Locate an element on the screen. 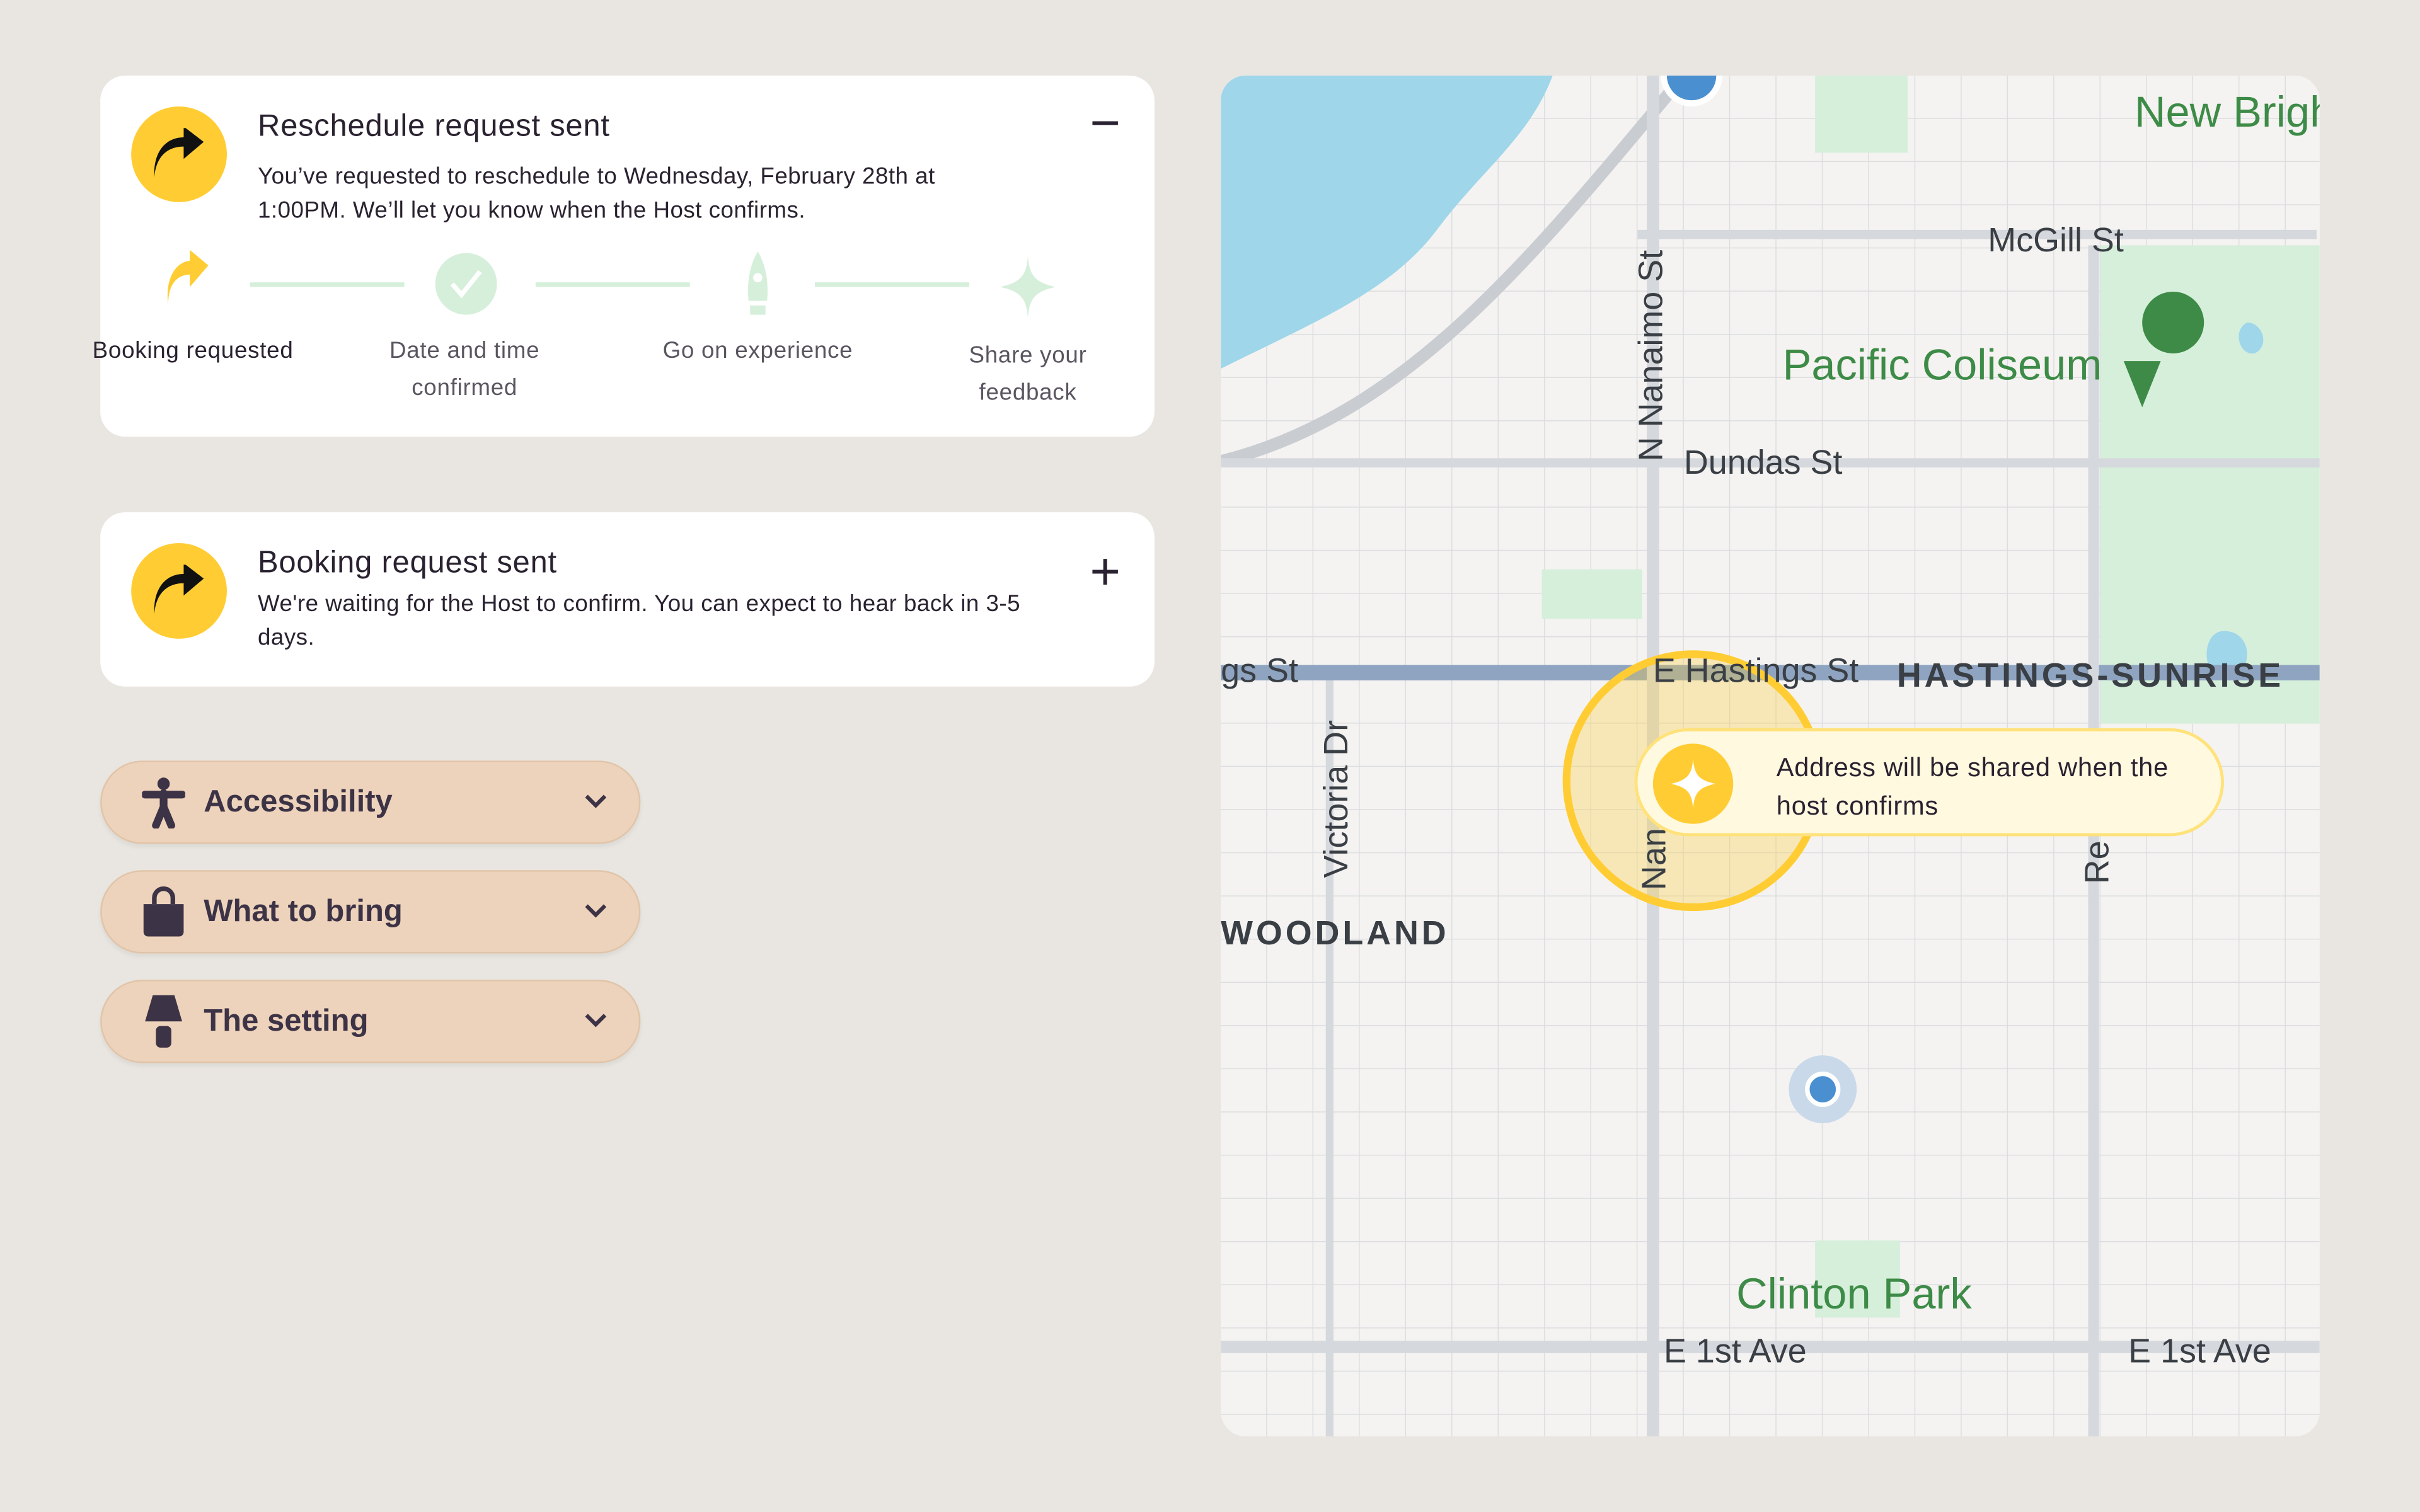 The width and height of the screenshot is (2420, 1512). bag-icon is located at coordinates (164, 912).